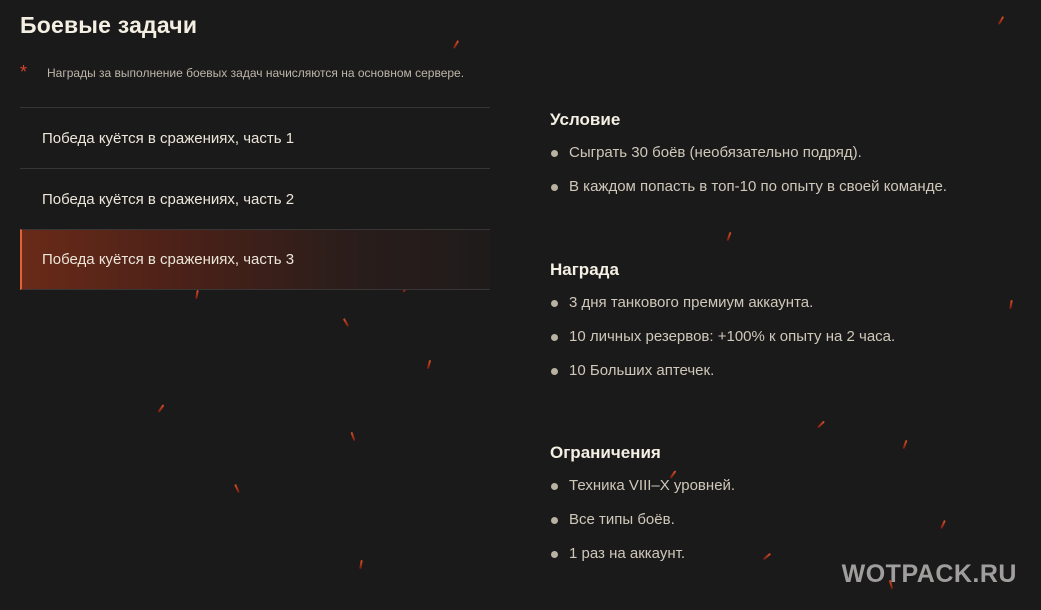  I want to click on restrictions-heading: Ограничения, so click(605, 452).